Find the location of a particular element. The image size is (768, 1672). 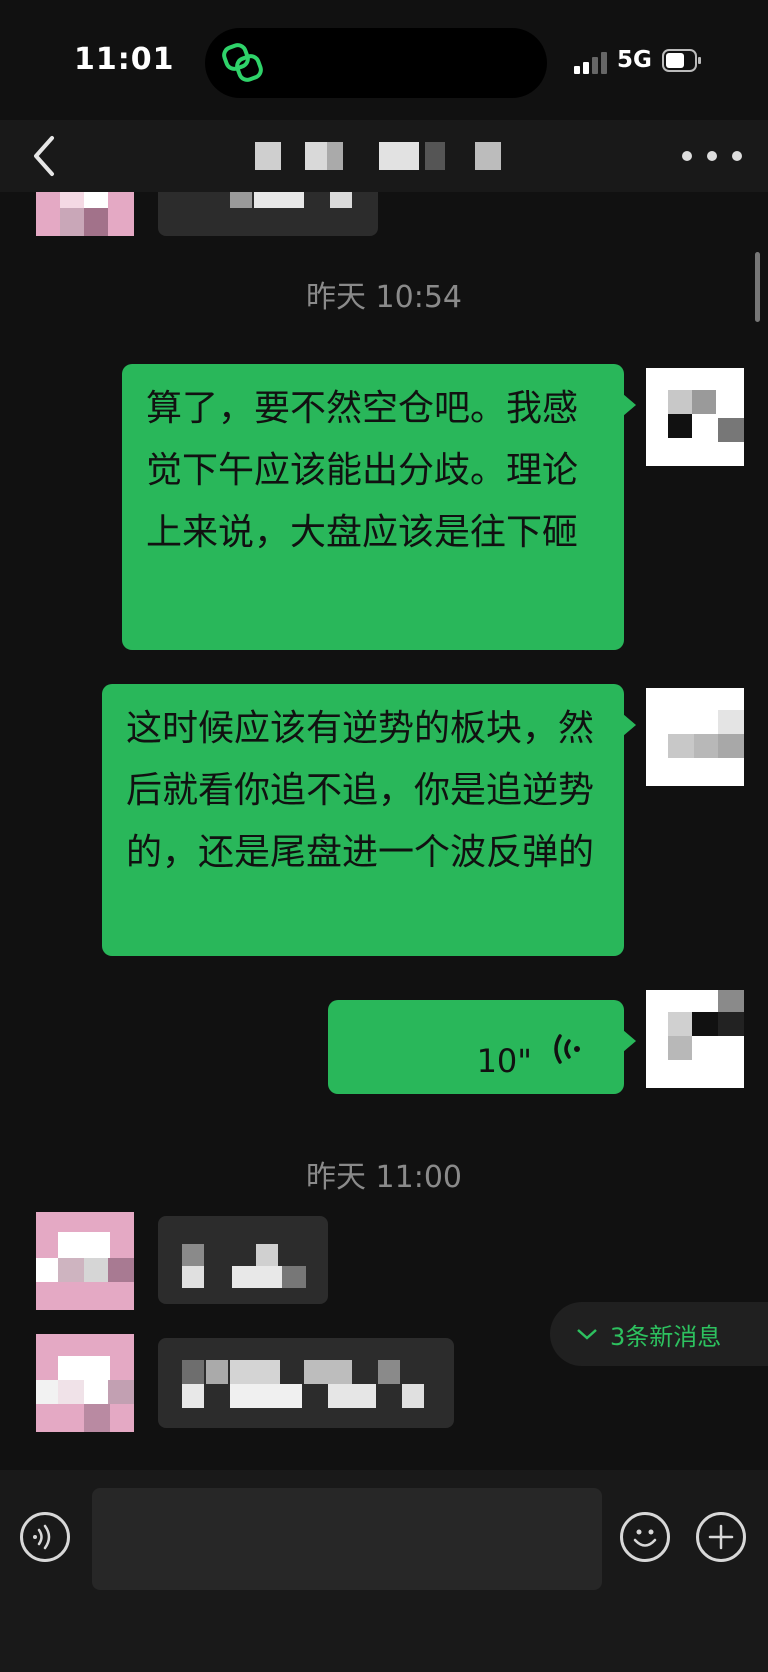

message-text: 这时候应该有逆势的板块，然后就看你追不追，你是追逆势的，还是尾盘进一个波反弹的 is located at coordinates (360, 790).